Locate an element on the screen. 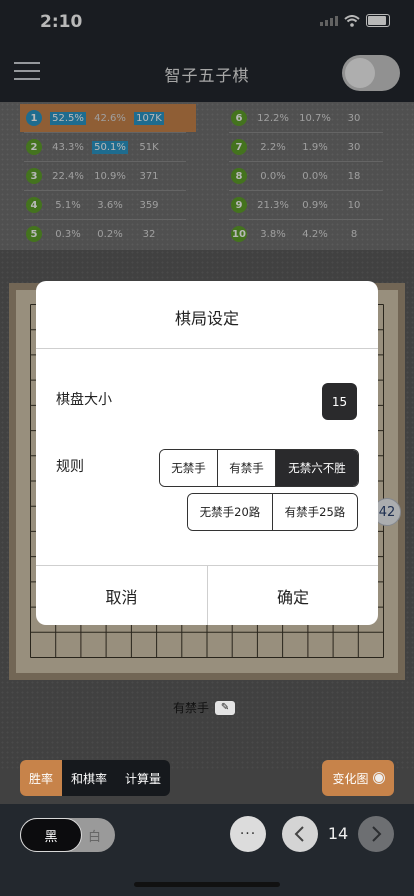 The height and width of the screenshot is (896, 414). trend-chart-button: 变化图 is located at coordinates (358, 778).